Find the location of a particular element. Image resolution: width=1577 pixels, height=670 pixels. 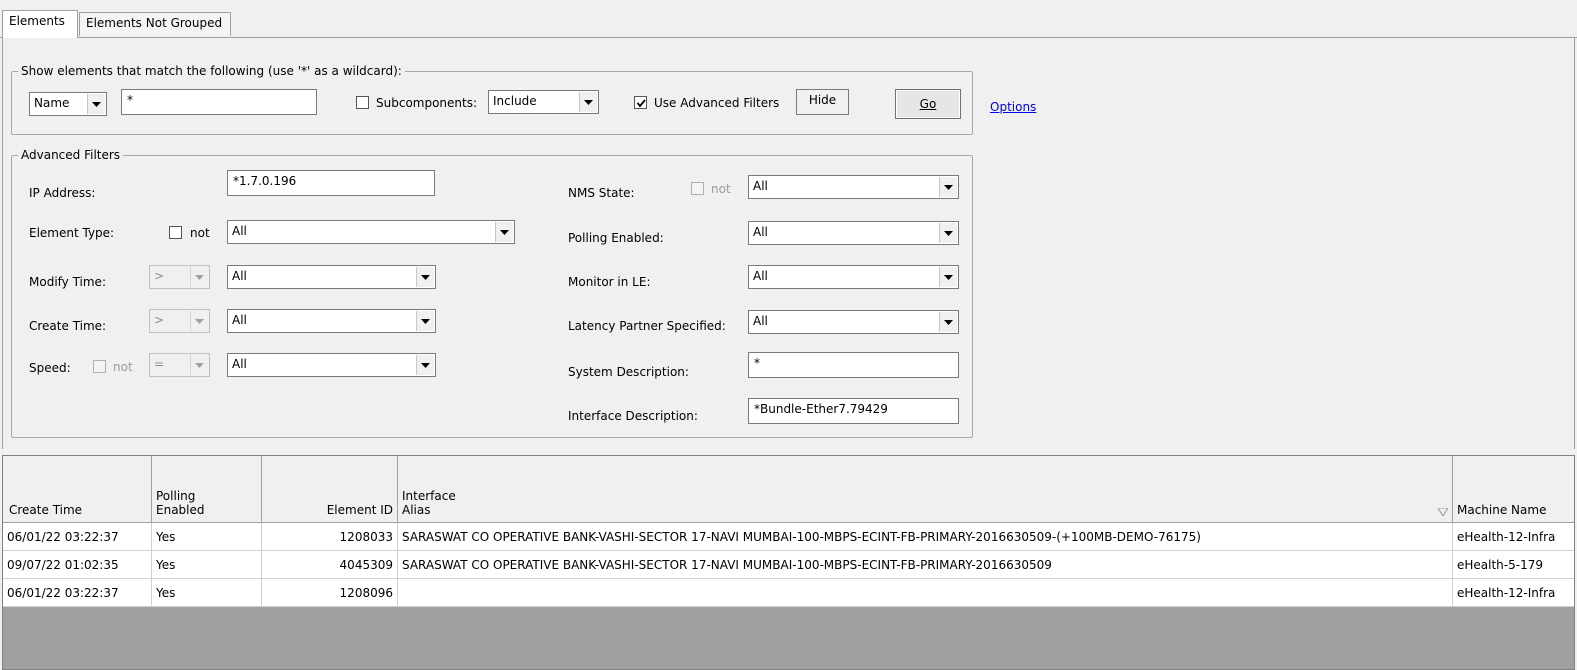

ip-address-label: IP Address: is located at coordinates (62, 193).